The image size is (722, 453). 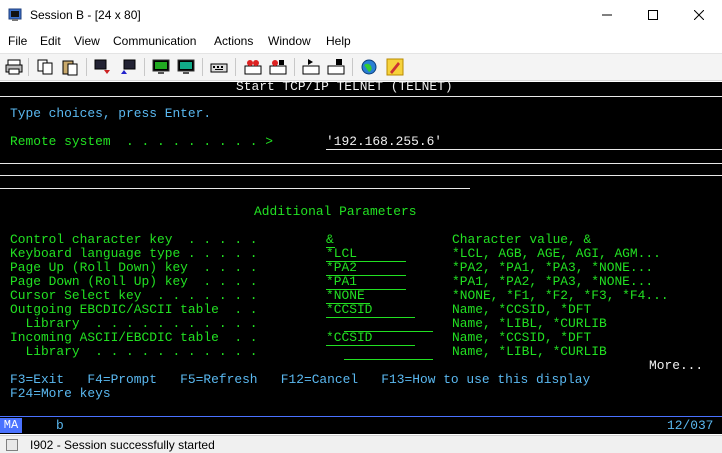 I want to click on param-label: Incoming ASCII/EBCDIC table . ., so click(x=134, y=337).